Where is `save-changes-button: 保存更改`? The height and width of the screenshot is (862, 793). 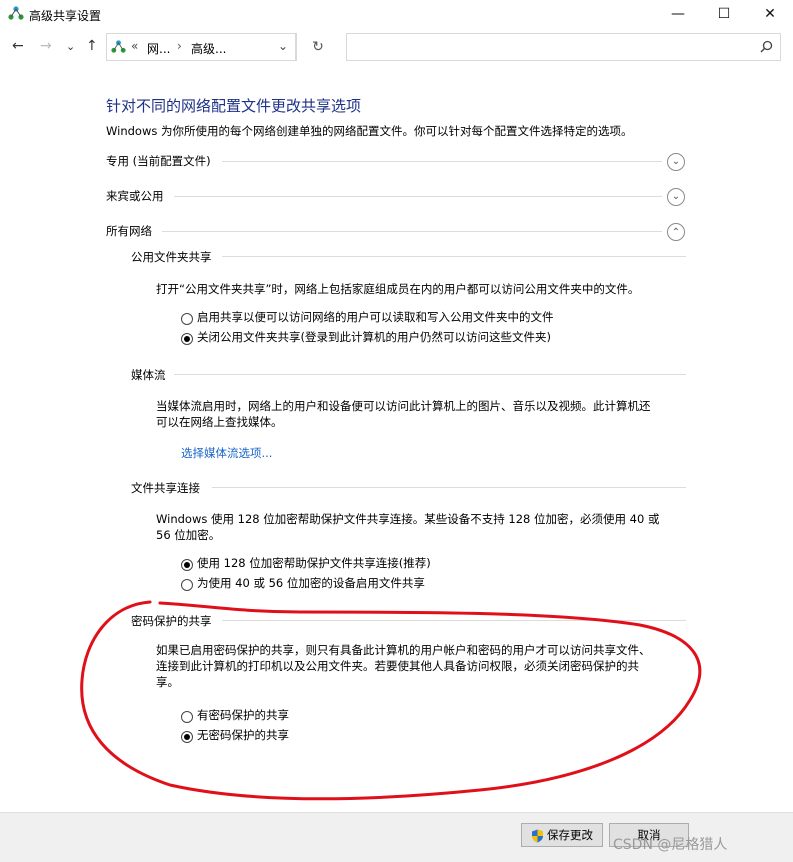 save-changes-button: 保存更改 is located at coordinates (562, 835).